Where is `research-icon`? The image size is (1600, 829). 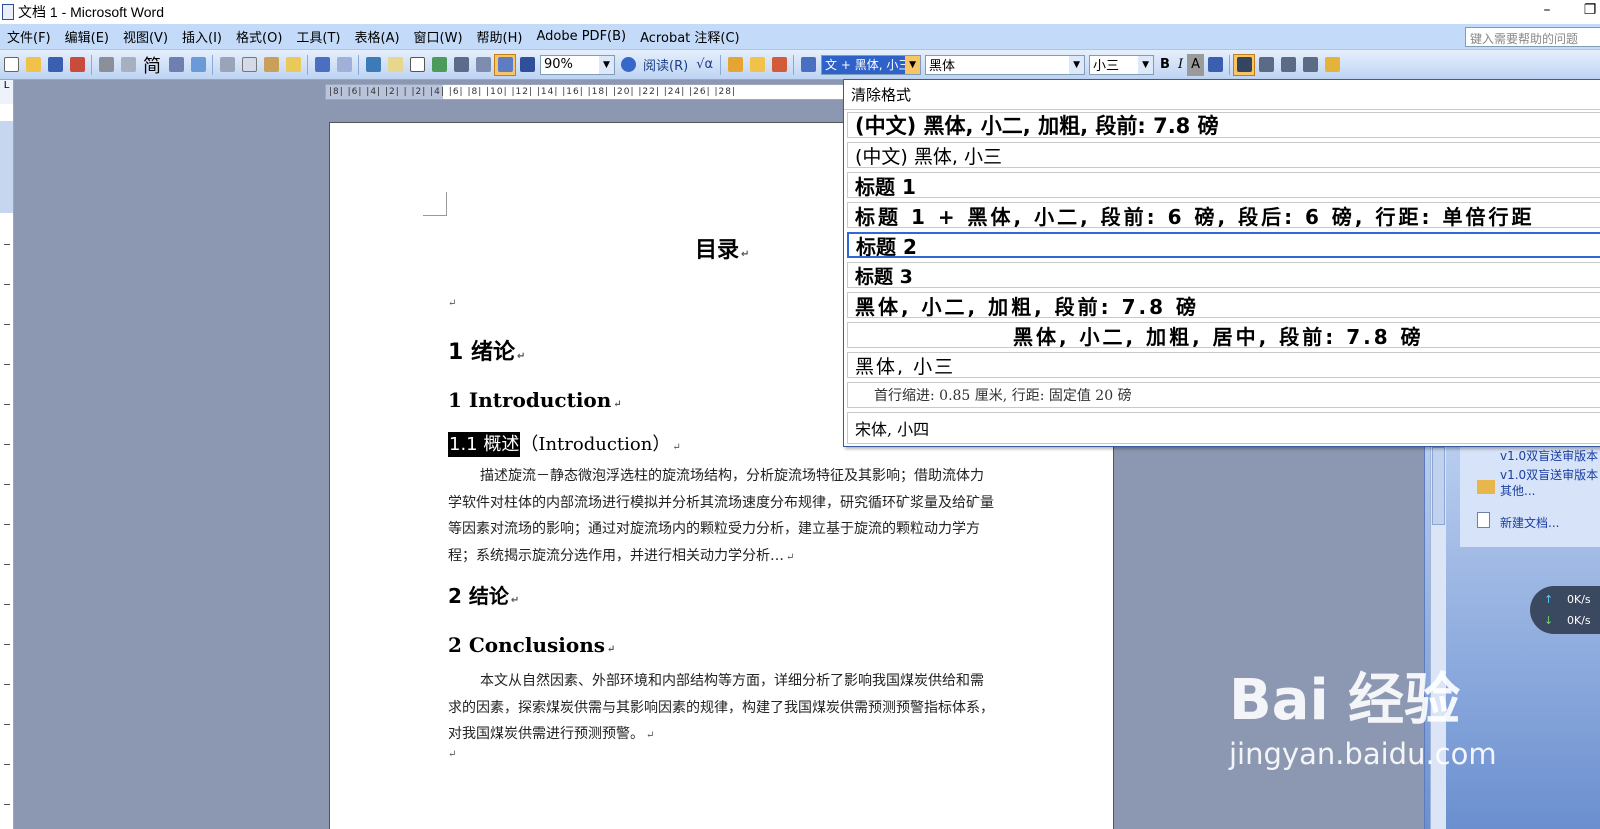
research-icon is located at coordinates (198, 65).